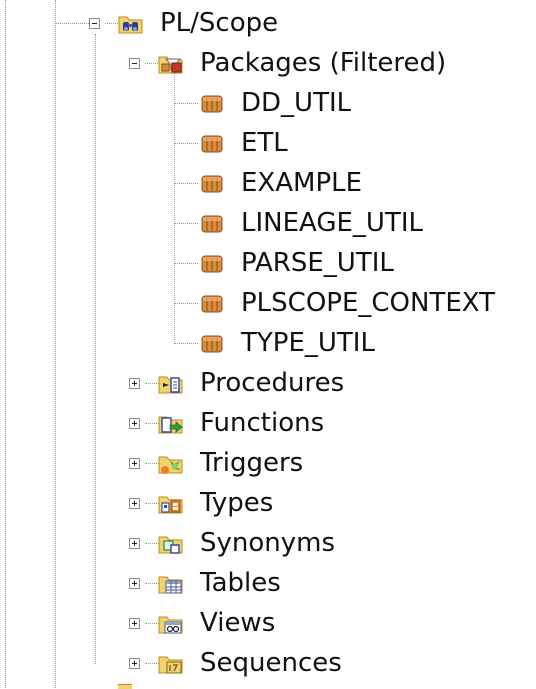 The height and width of the screenshot is (689, 536). I want to click on tree-node-package: PARSE_UTIL, so click(310, 263).